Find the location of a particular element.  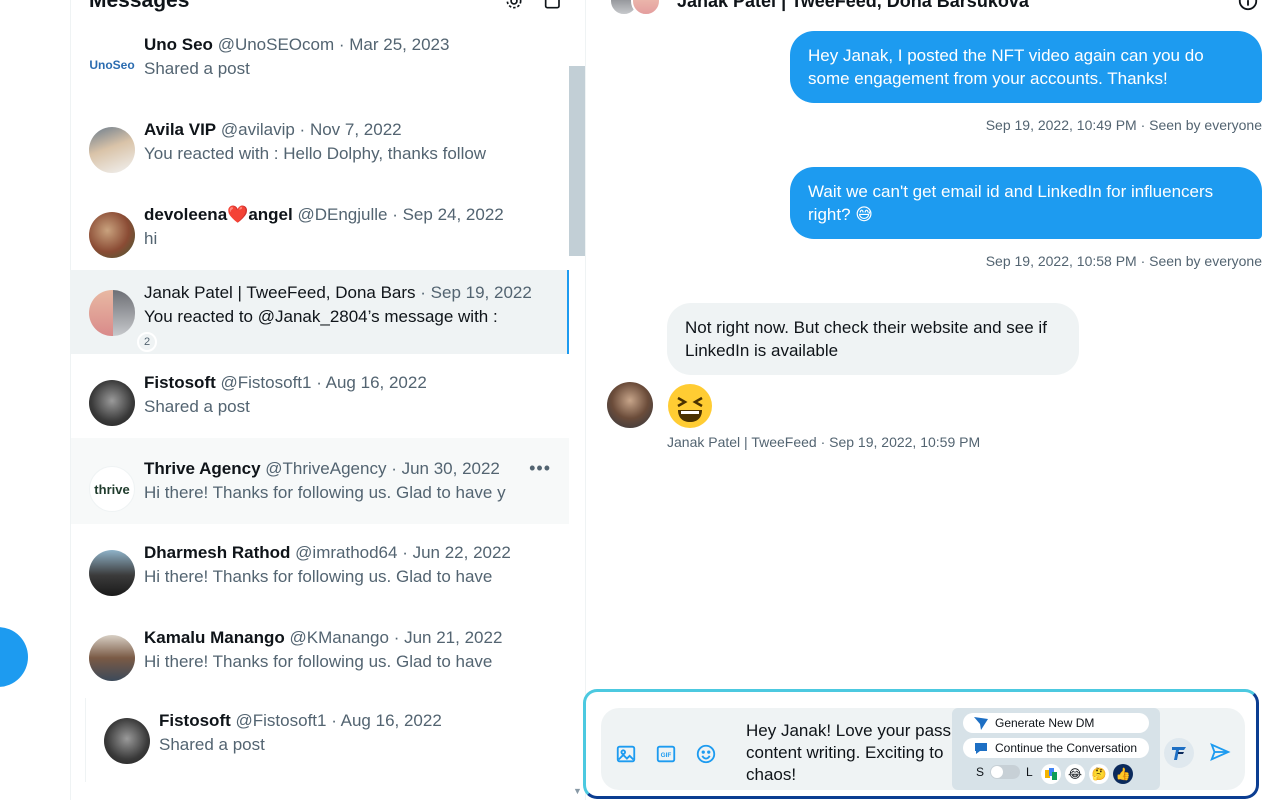

avatar: thrive is located at coordinates (112, 489).